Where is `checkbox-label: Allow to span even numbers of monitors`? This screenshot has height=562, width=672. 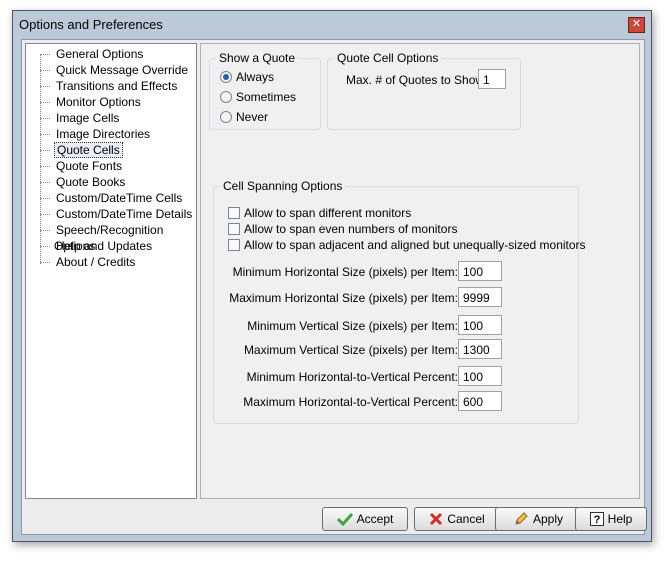
checkbox-label: Allow to span even numbers of monitors is located at coordinates (351, 229).